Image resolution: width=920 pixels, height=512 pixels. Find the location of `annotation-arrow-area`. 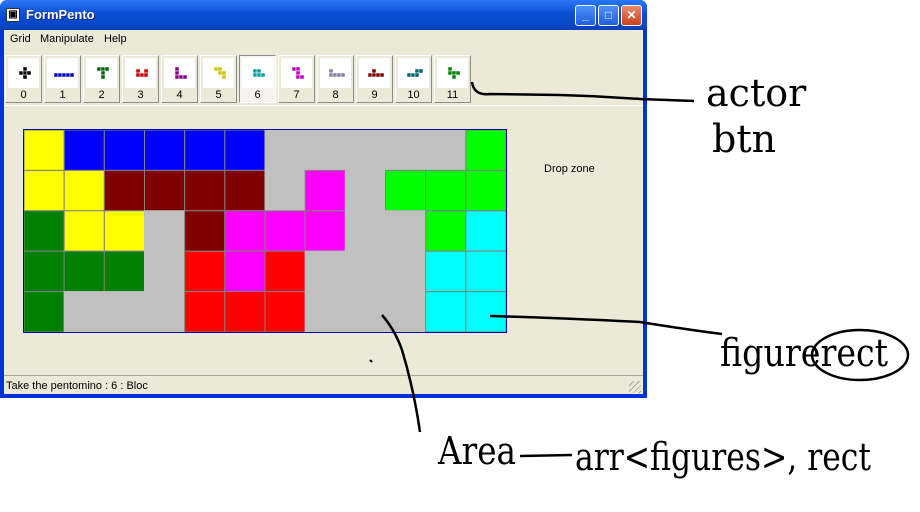

annotation-arrow-area is located at coordinates (401, 373).